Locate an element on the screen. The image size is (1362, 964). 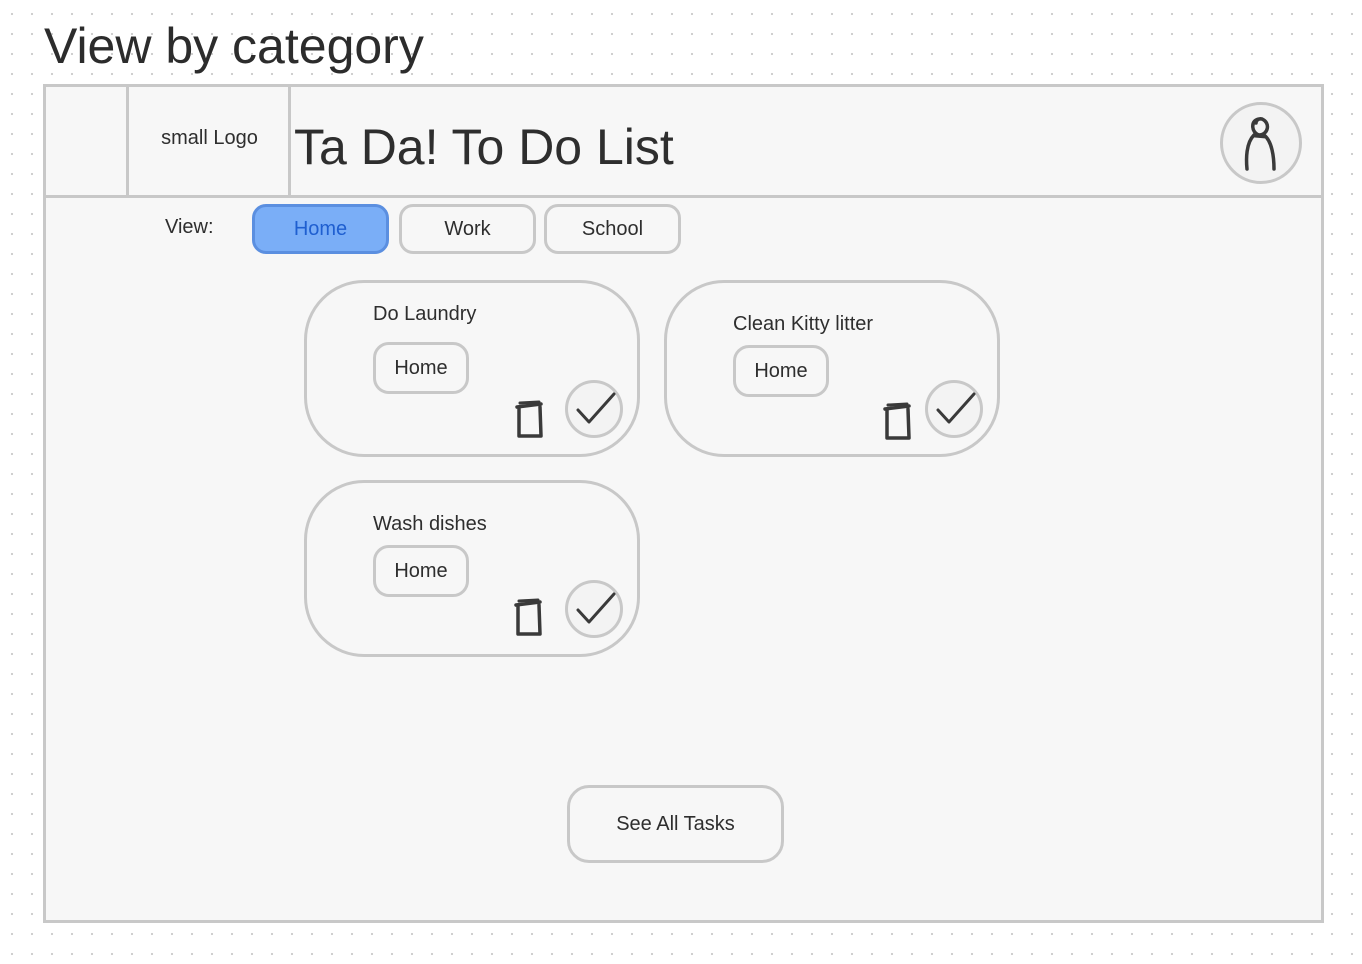
app-title: Ta Da! To Do List is located at coordinates (484, 147).